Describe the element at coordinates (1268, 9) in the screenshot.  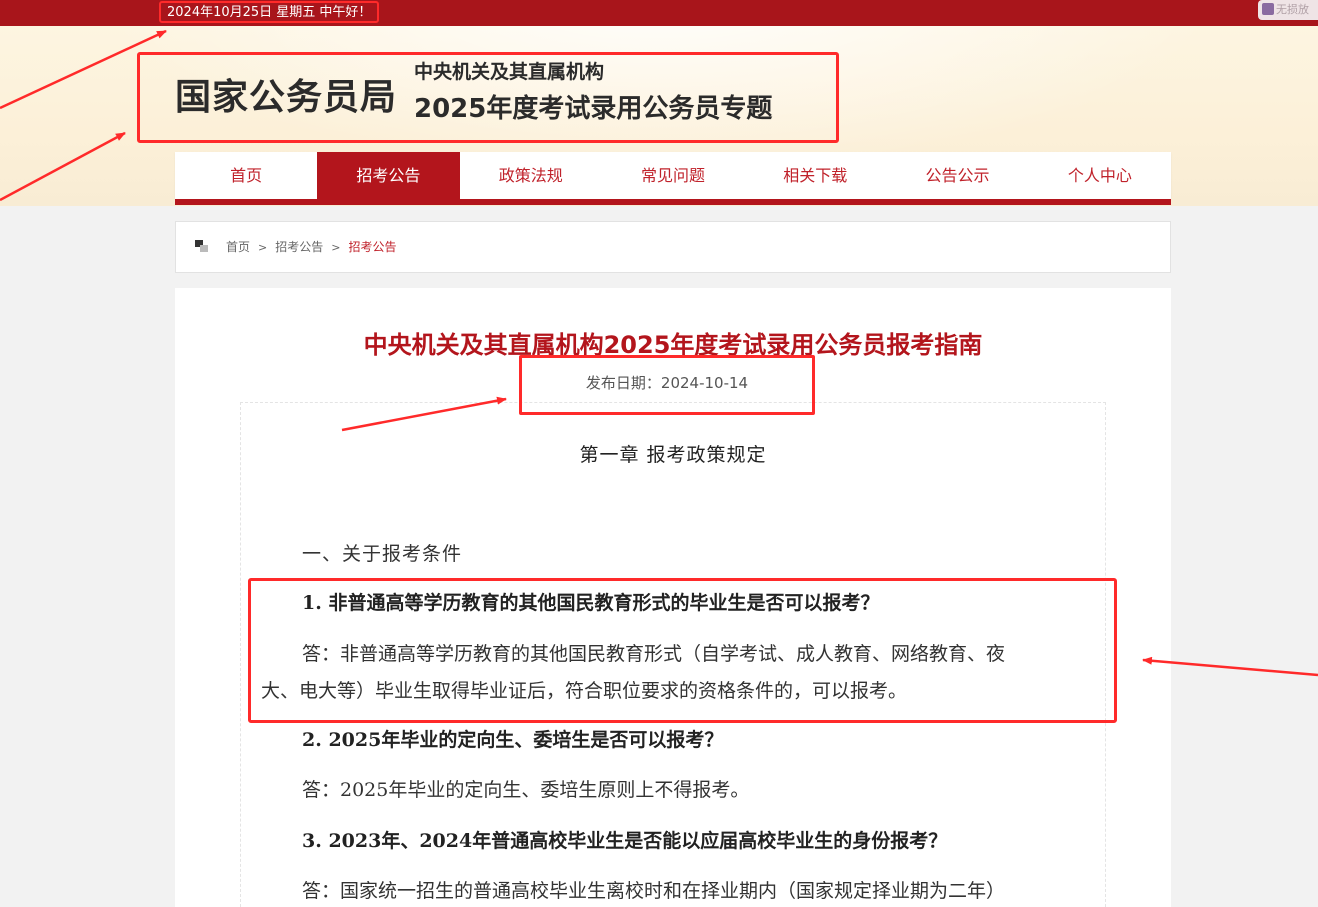
I see `plugin-icon` at that location.